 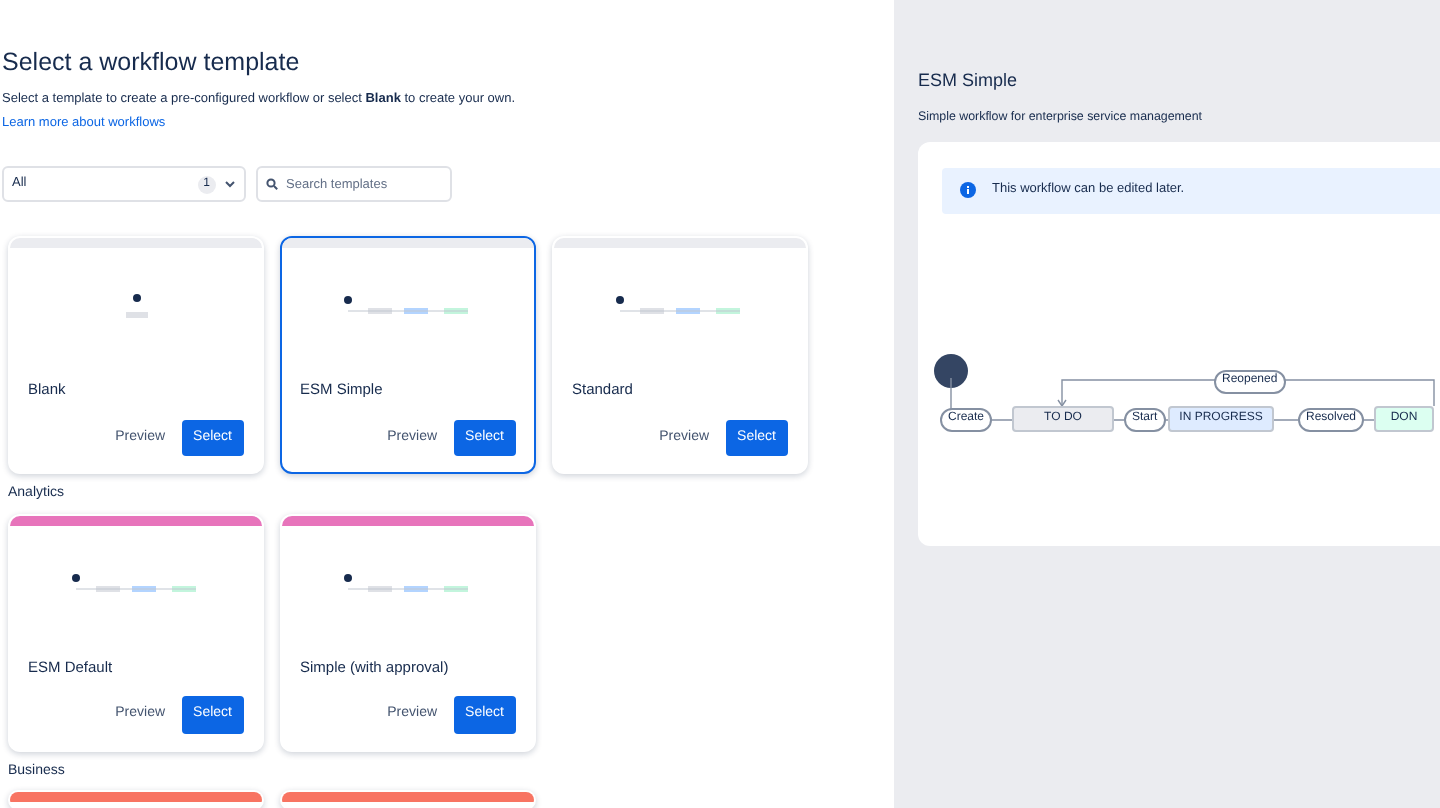 What do you see at coordinates (152, 63) in the screenshot?
I see `page-title: Select a workflow template` at bounding box center [152, 63].